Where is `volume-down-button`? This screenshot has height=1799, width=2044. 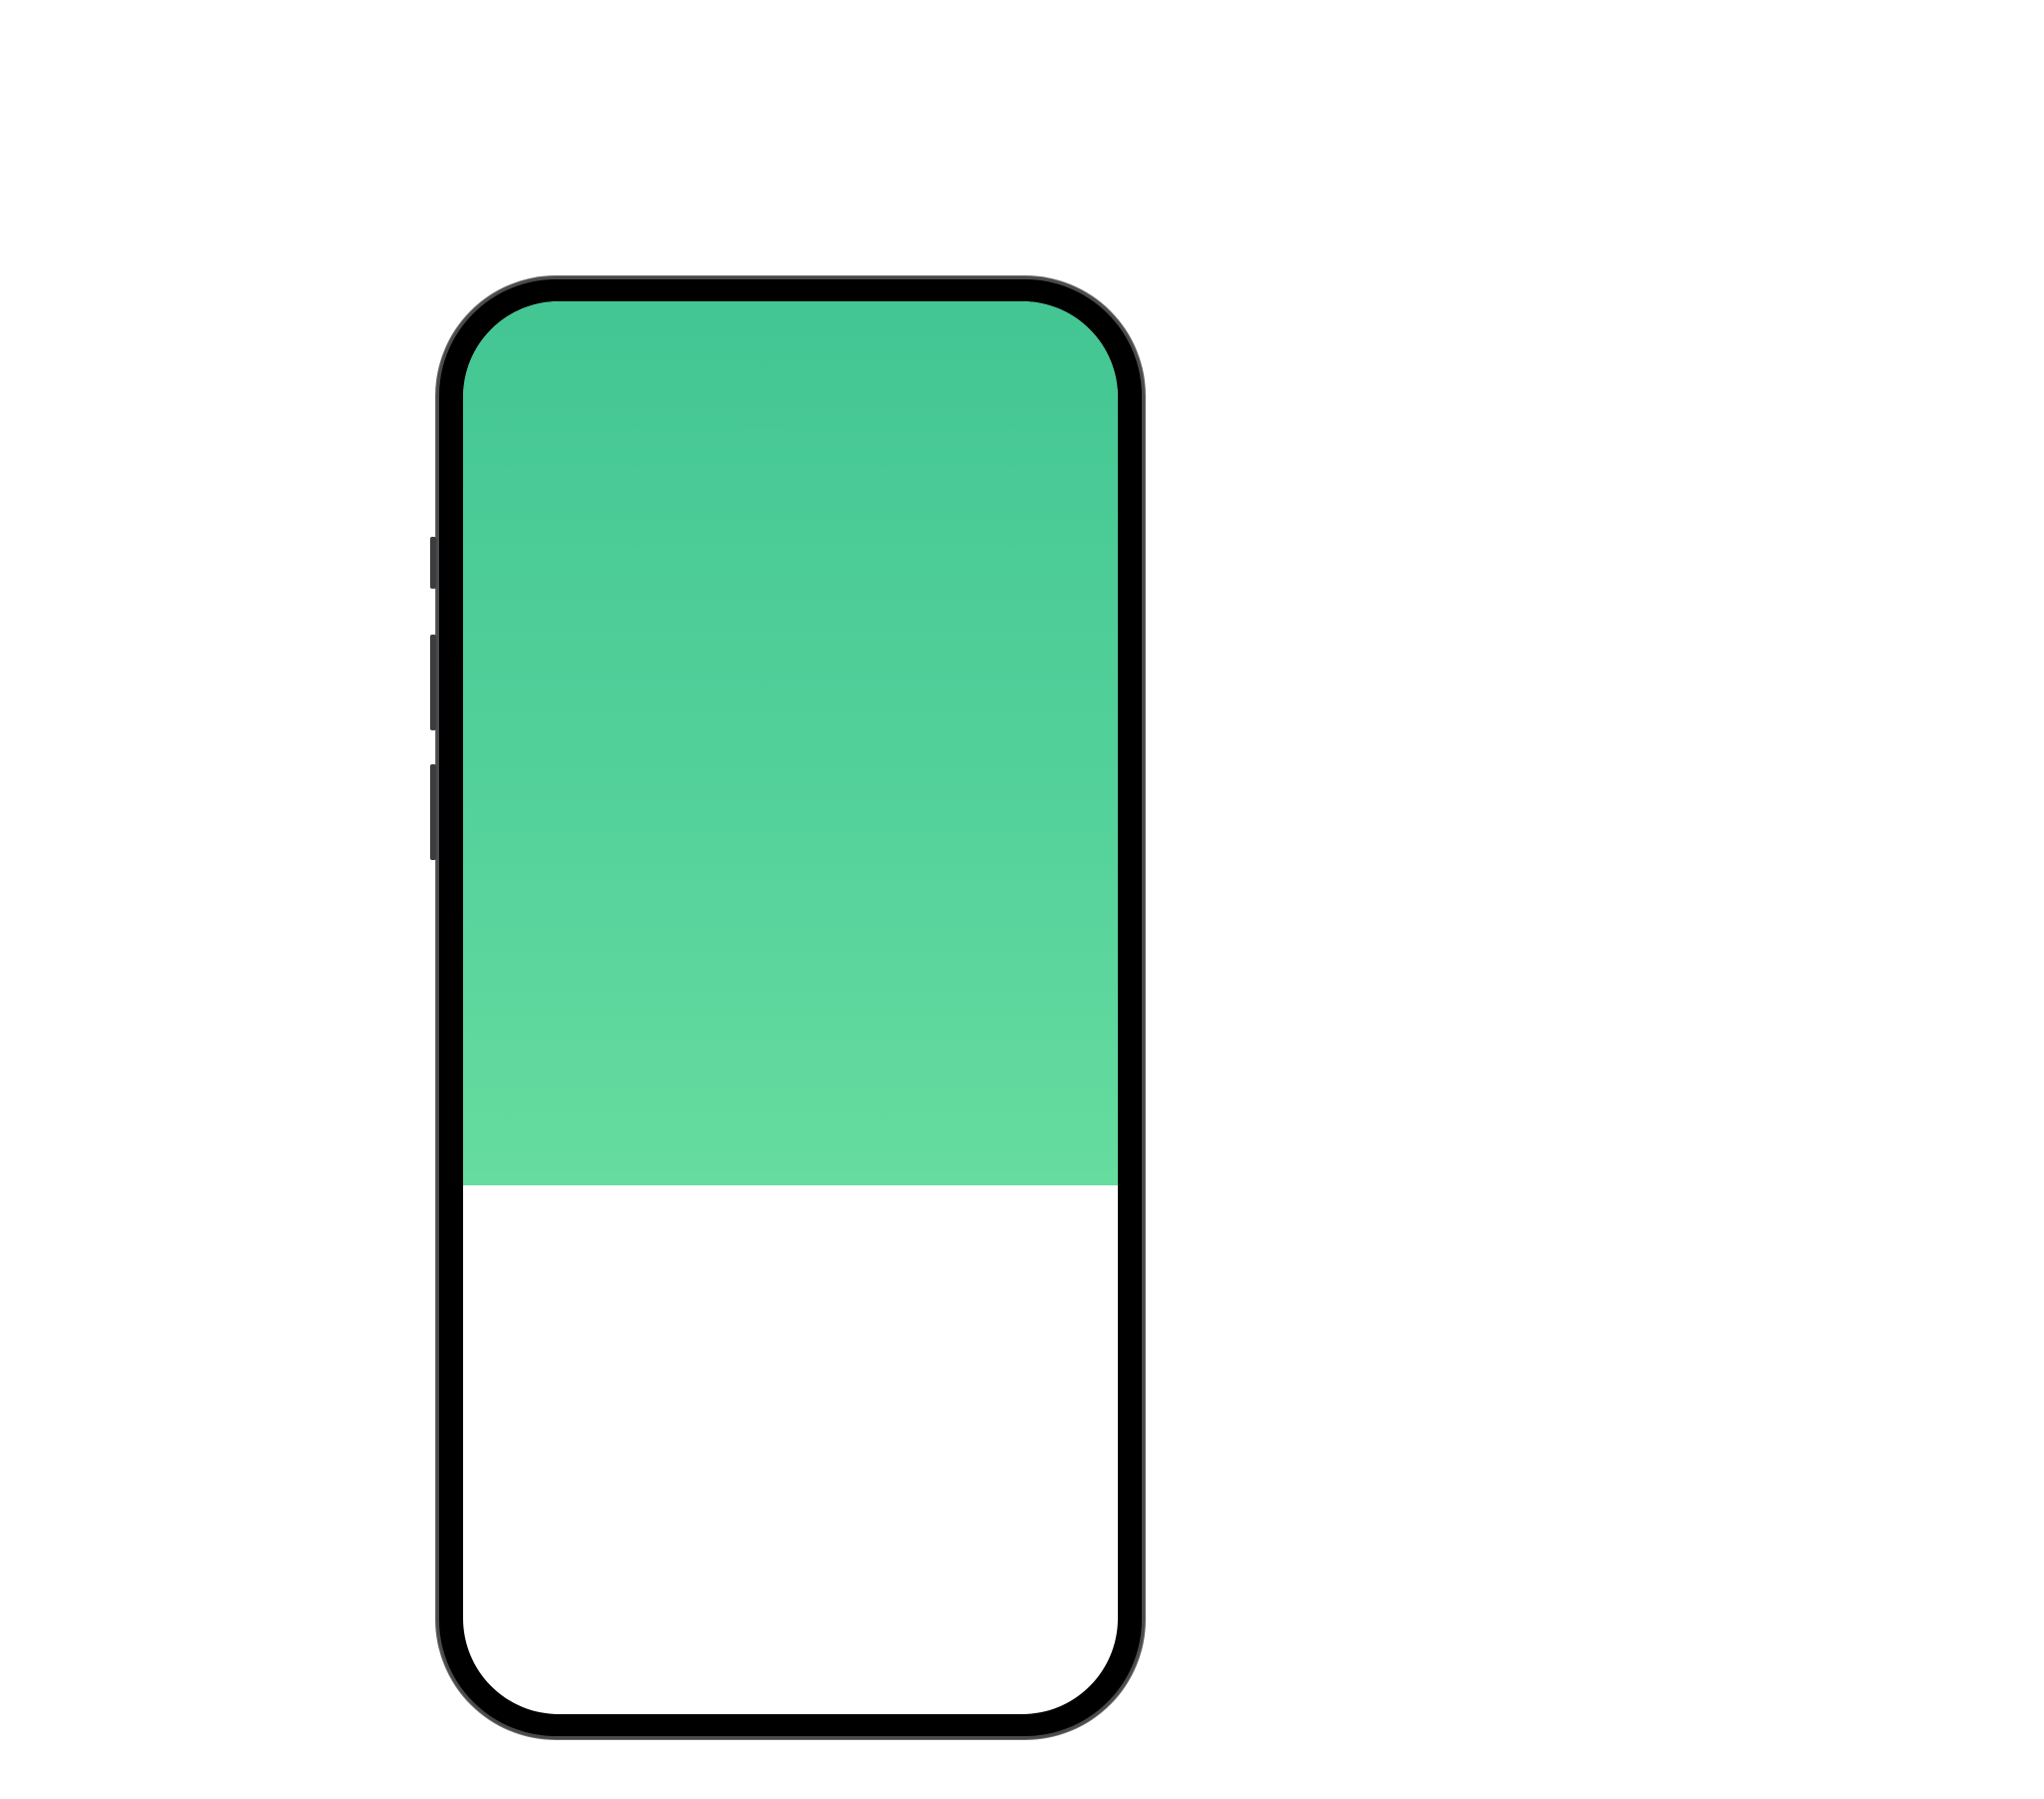
volume-down-button is located at coordinates (433, 812).